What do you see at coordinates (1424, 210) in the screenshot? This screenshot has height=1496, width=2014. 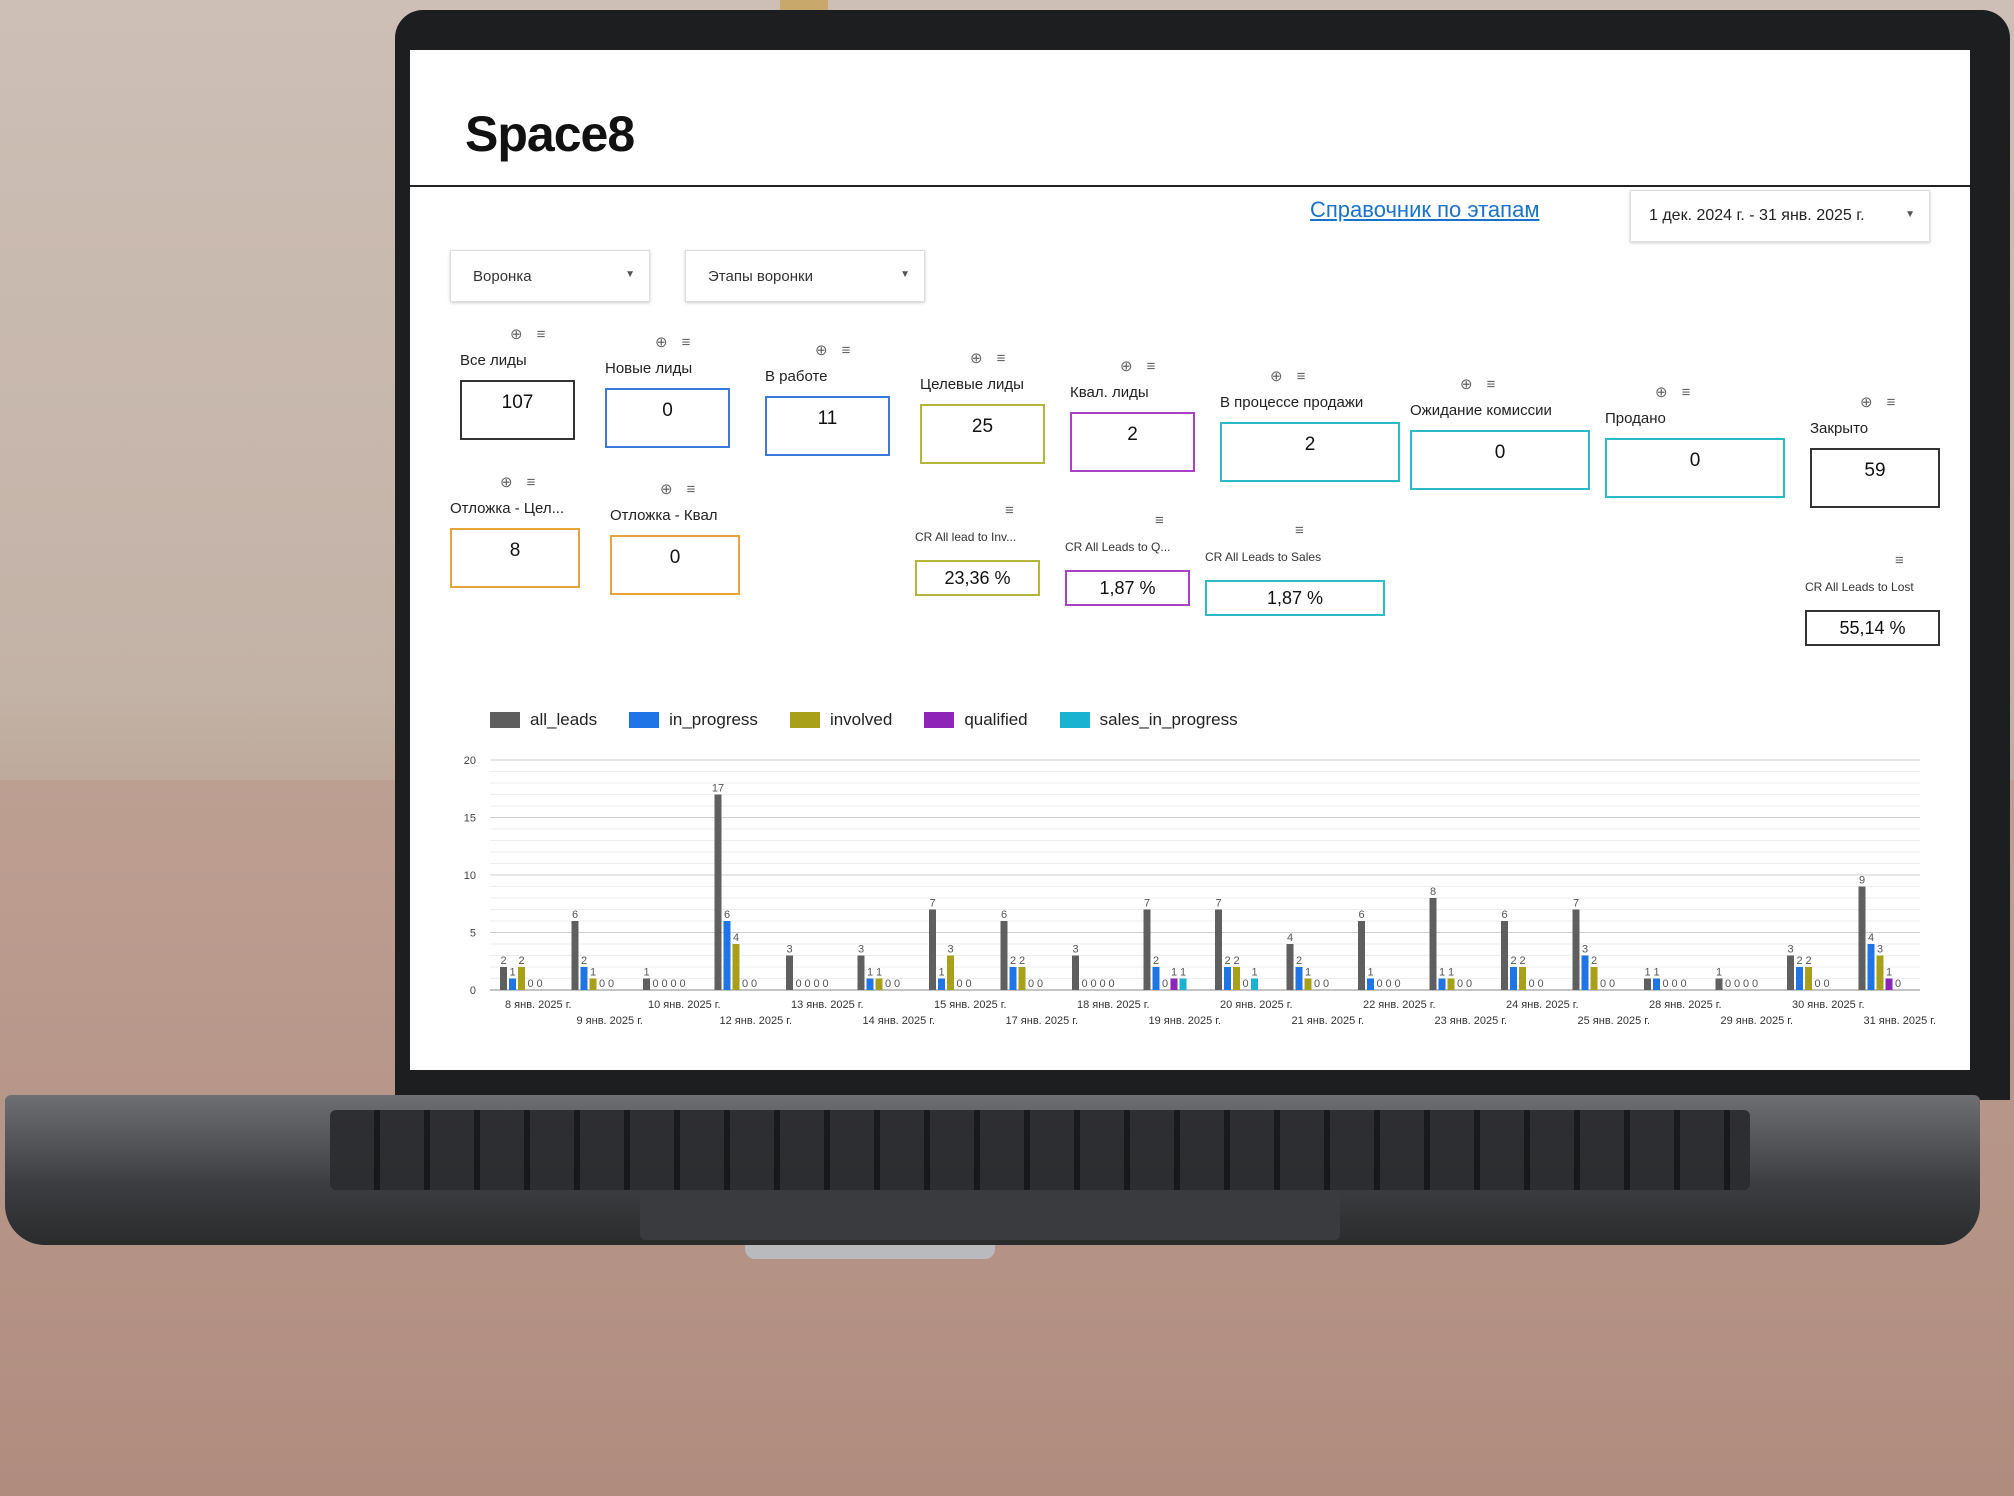 I see `stages-reference-link: Справочник по этапам` at bounding box center [1424, 210].